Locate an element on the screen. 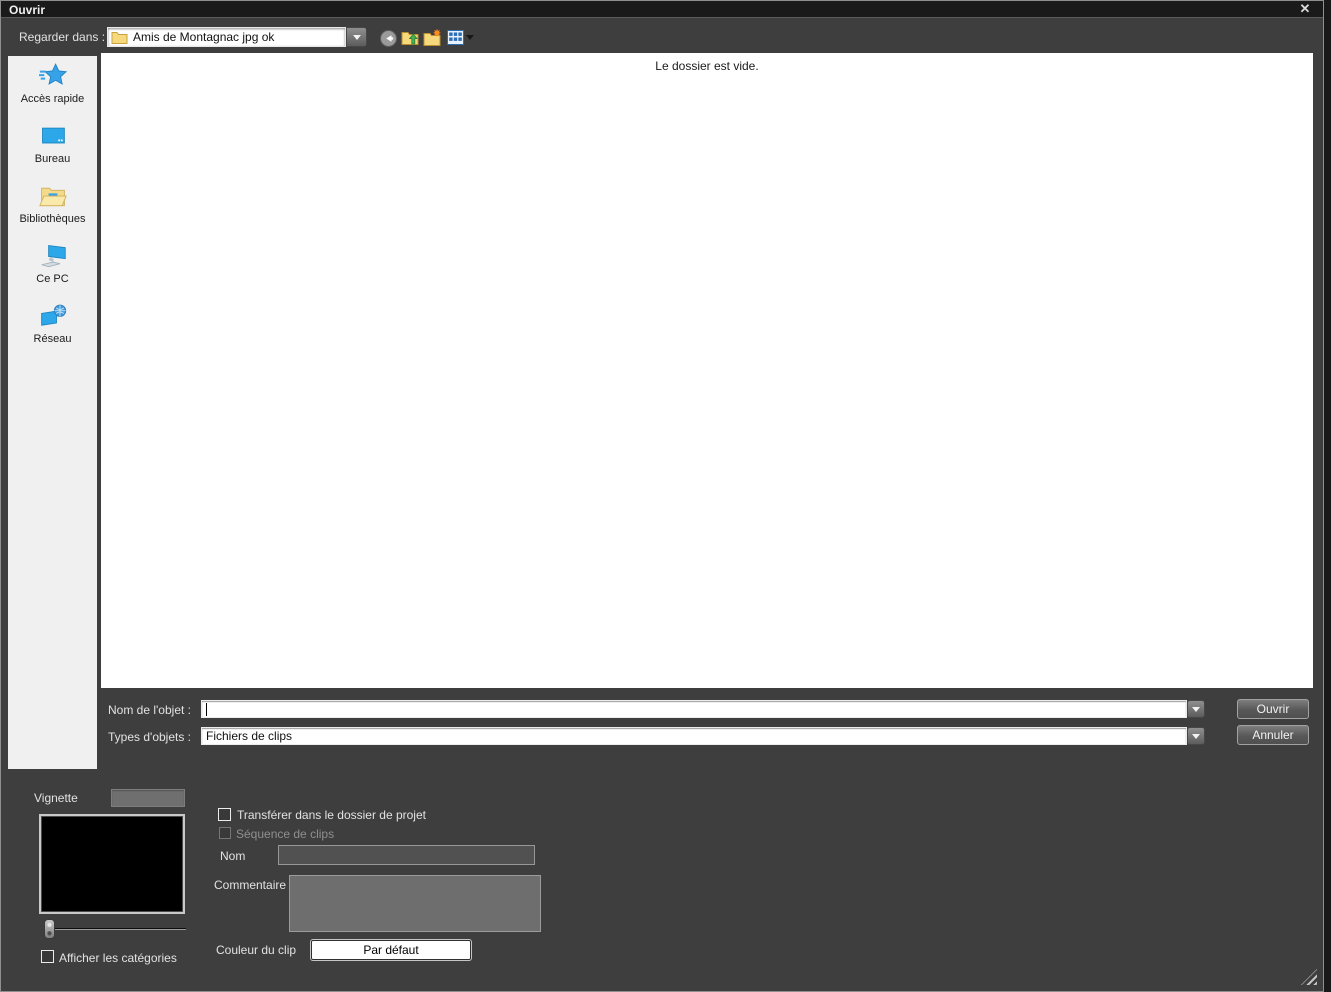  quick-access-icon is located at coordinates (52, 74).